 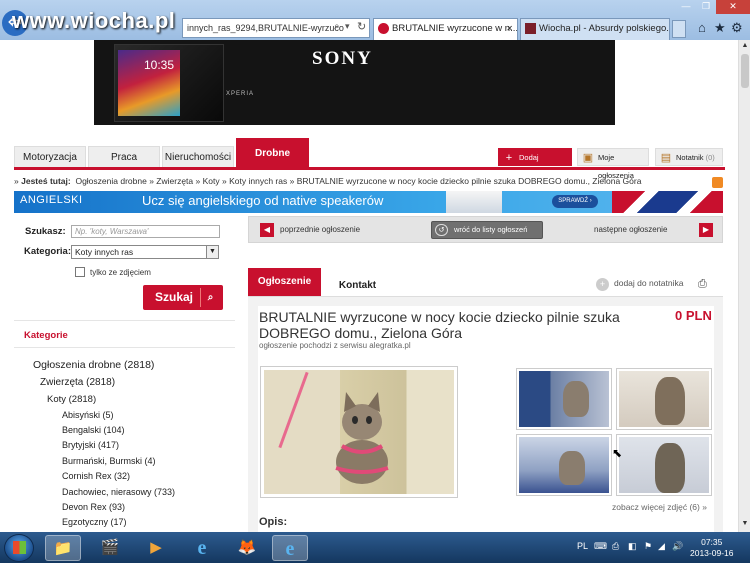 What do you see at coordinates (648, 546) in the screenshot?
I see `action-center-flag-icon: ⚑` at bounding box center [648, 546].